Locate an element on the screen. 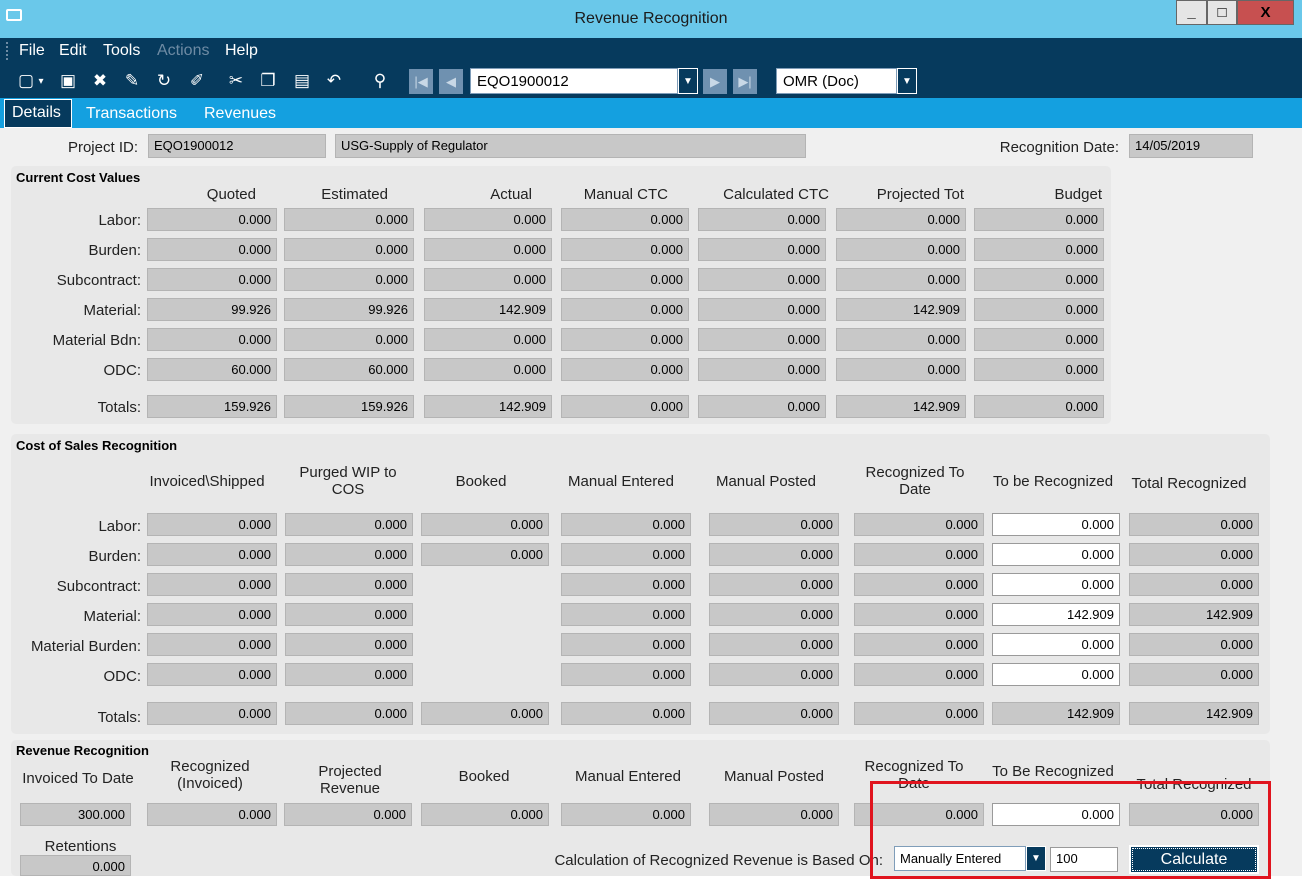 The width and height of the screenshot is (1302, 879). cc-material-bdn-budget-field: 0.000 is located at coordinates (1039, 339).